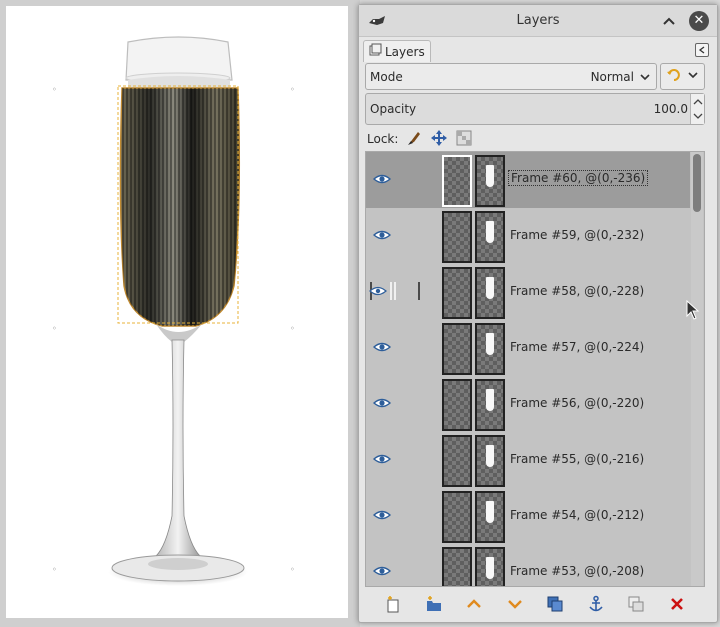  I want to click on raise-layer-icon, so click(474, 604).